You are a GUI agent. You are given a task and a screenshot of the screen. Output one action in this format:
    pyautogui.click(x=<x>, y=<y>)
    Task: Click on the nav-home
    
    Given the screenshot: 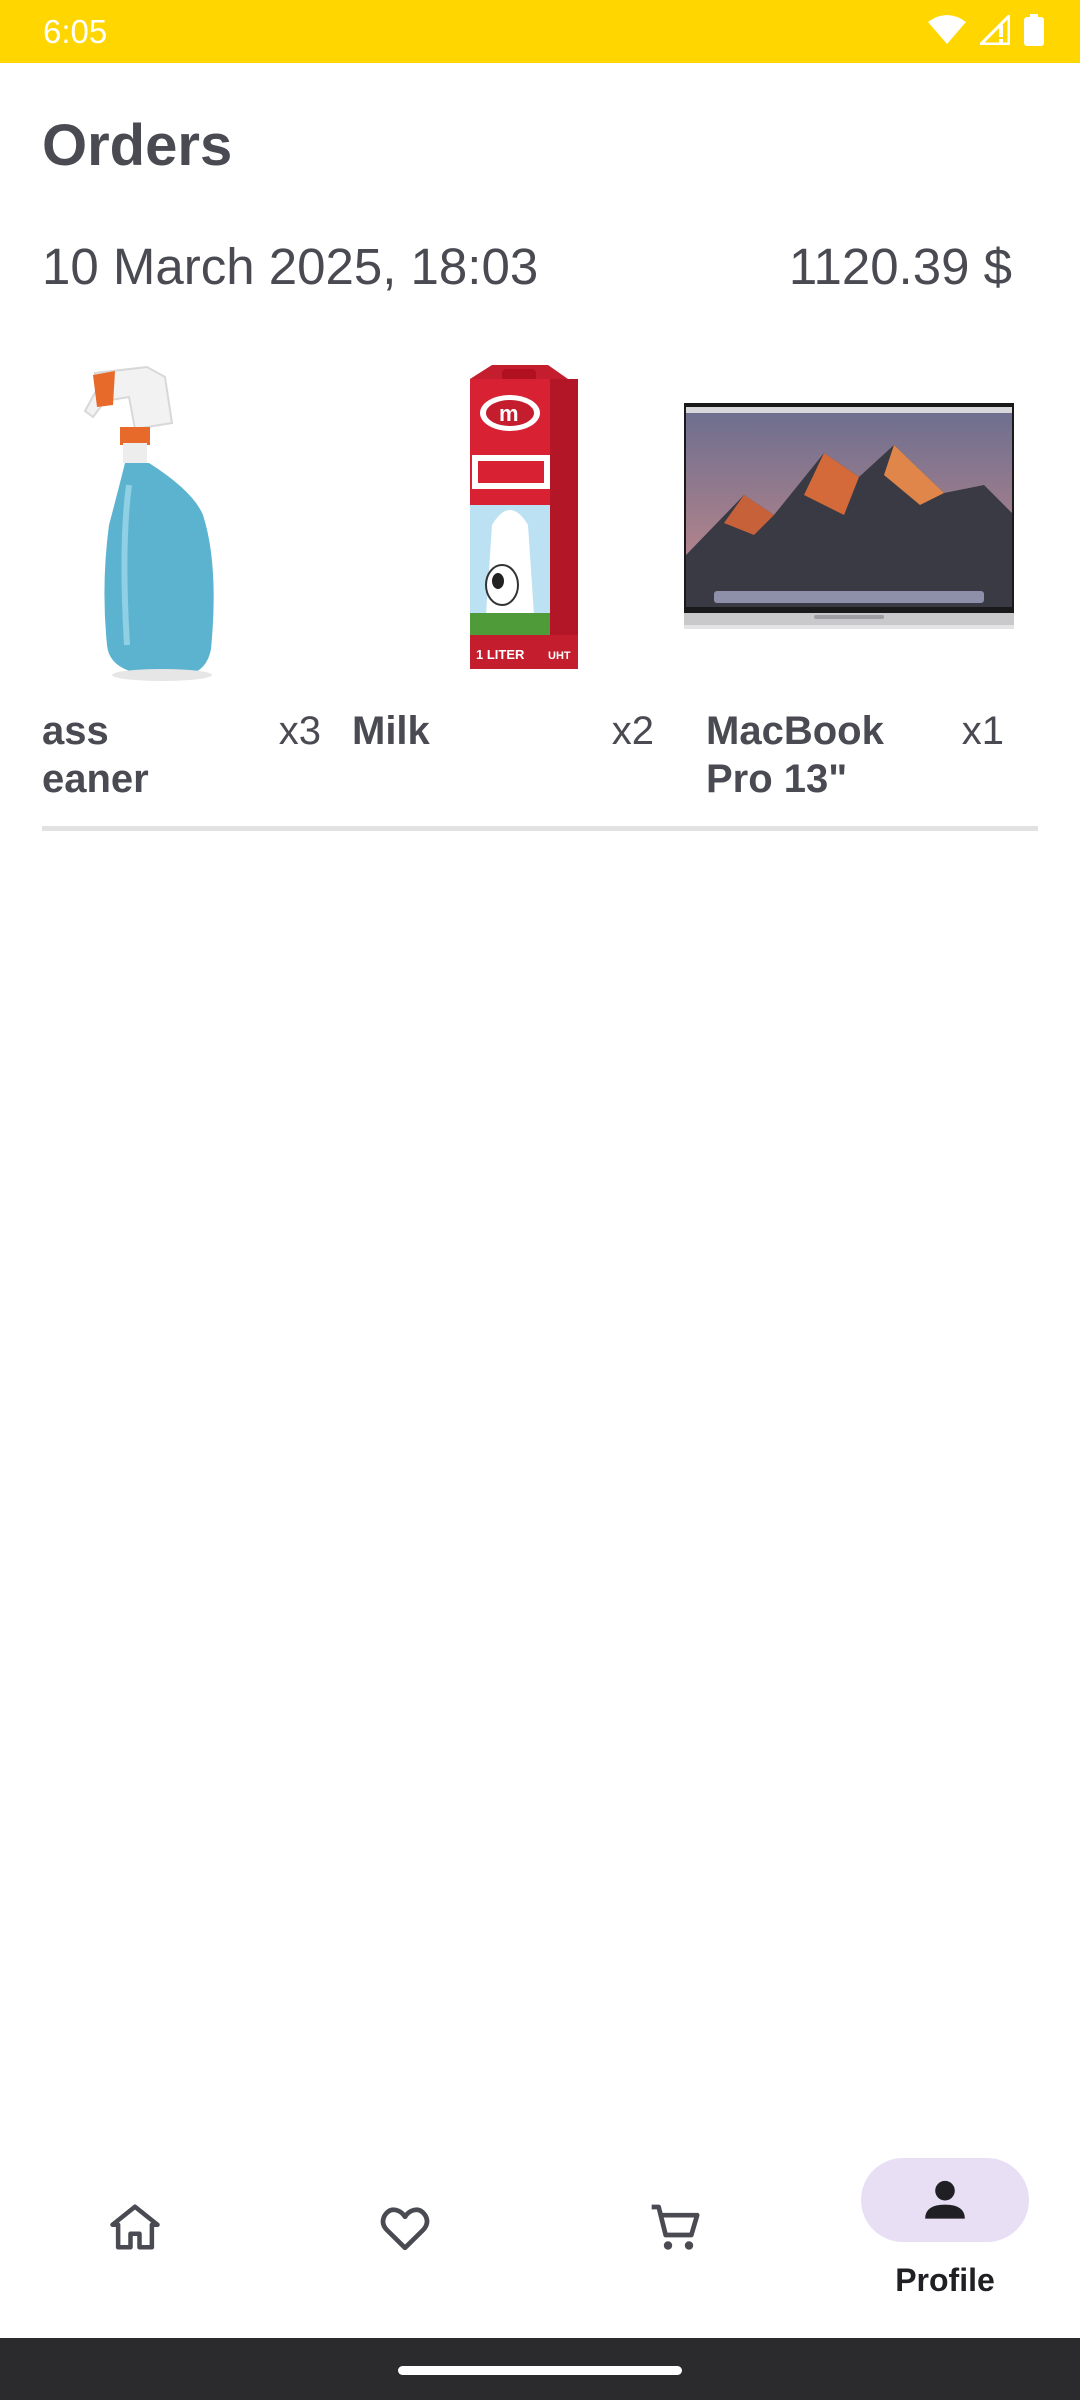 What is the action you would take?
    pyautogui.click(x=135, y=2240)
    